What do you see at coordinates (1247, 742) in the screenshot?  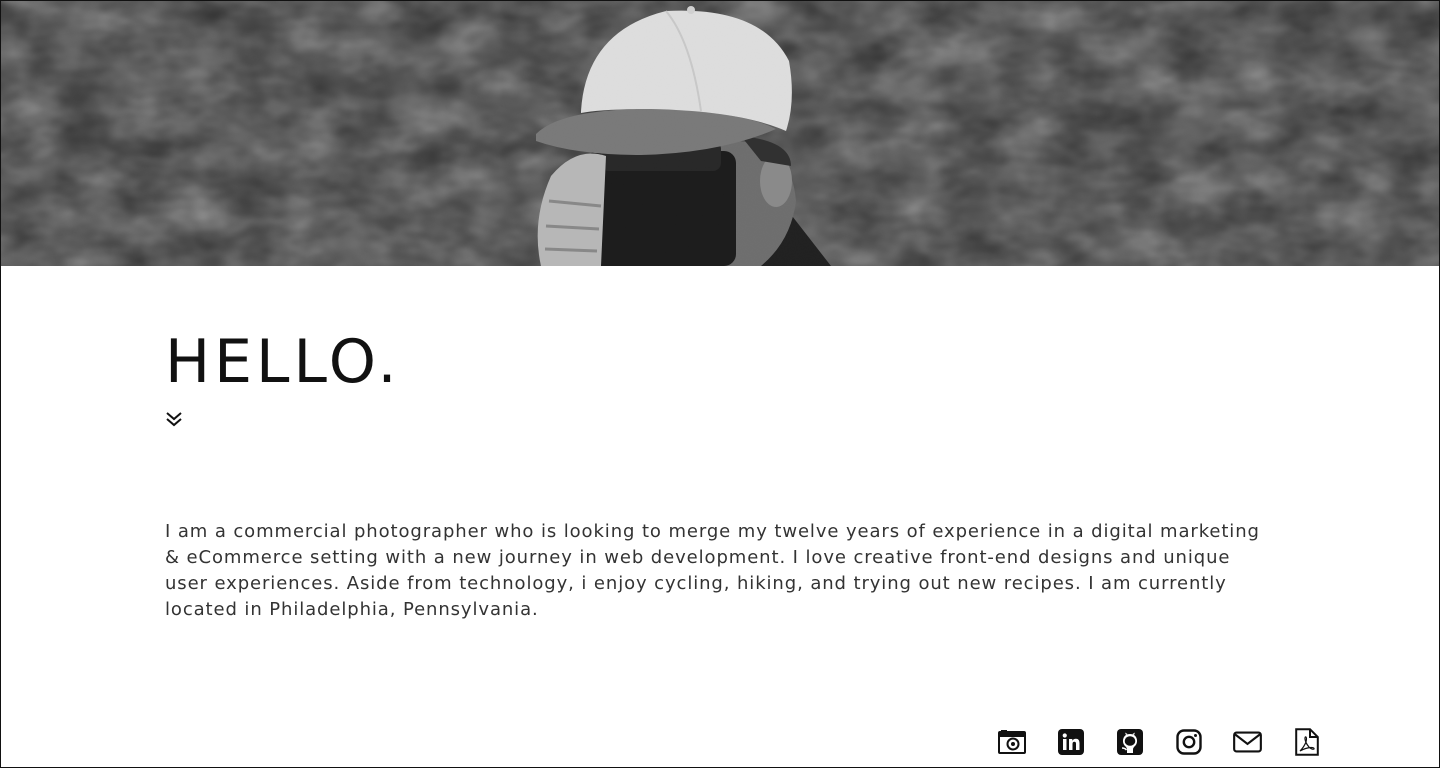 I see `email-icon` at bounding box center [1247, 742].